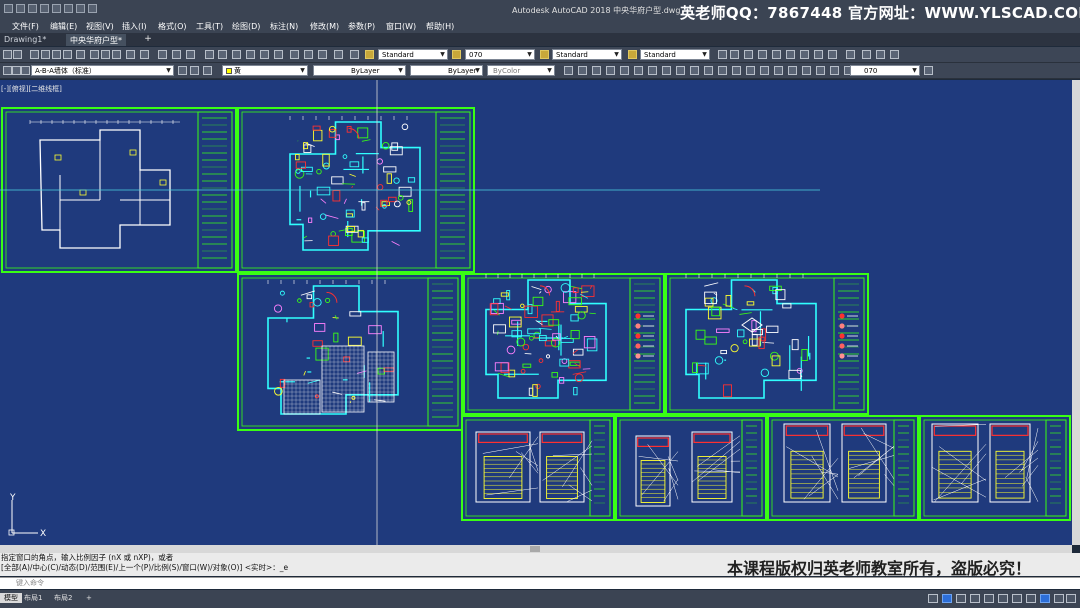 Image resolution: width=1080 pixels, height=608 pixels. I want to click on menu-item: 视图(V), so click(100, 26).